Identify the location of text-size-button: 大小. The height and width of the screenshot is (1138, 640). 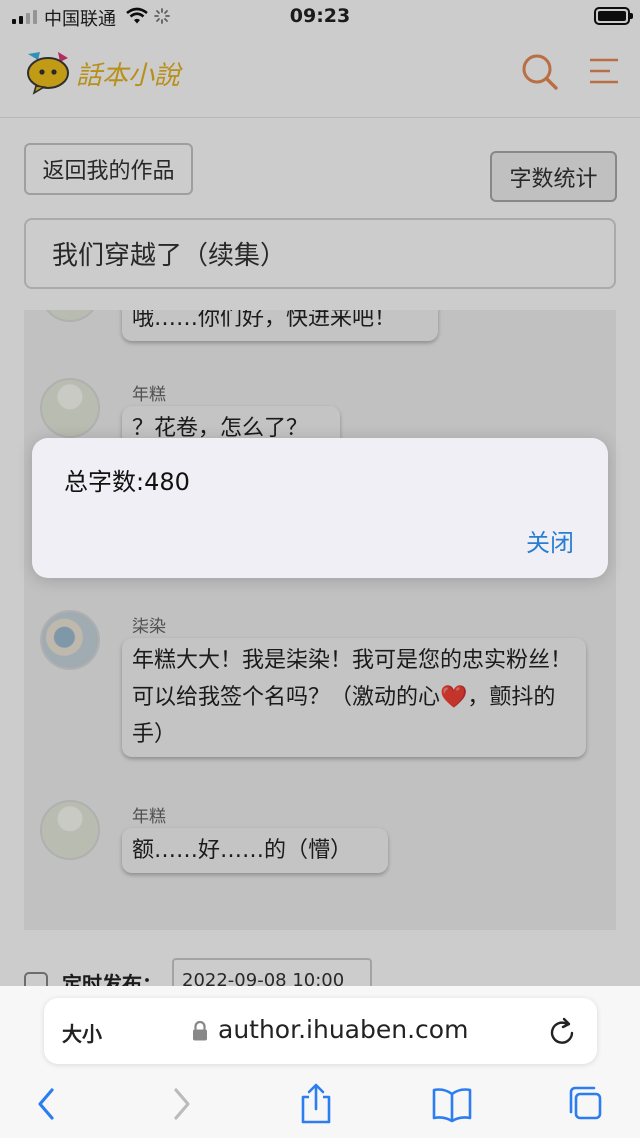
(82, 1032).